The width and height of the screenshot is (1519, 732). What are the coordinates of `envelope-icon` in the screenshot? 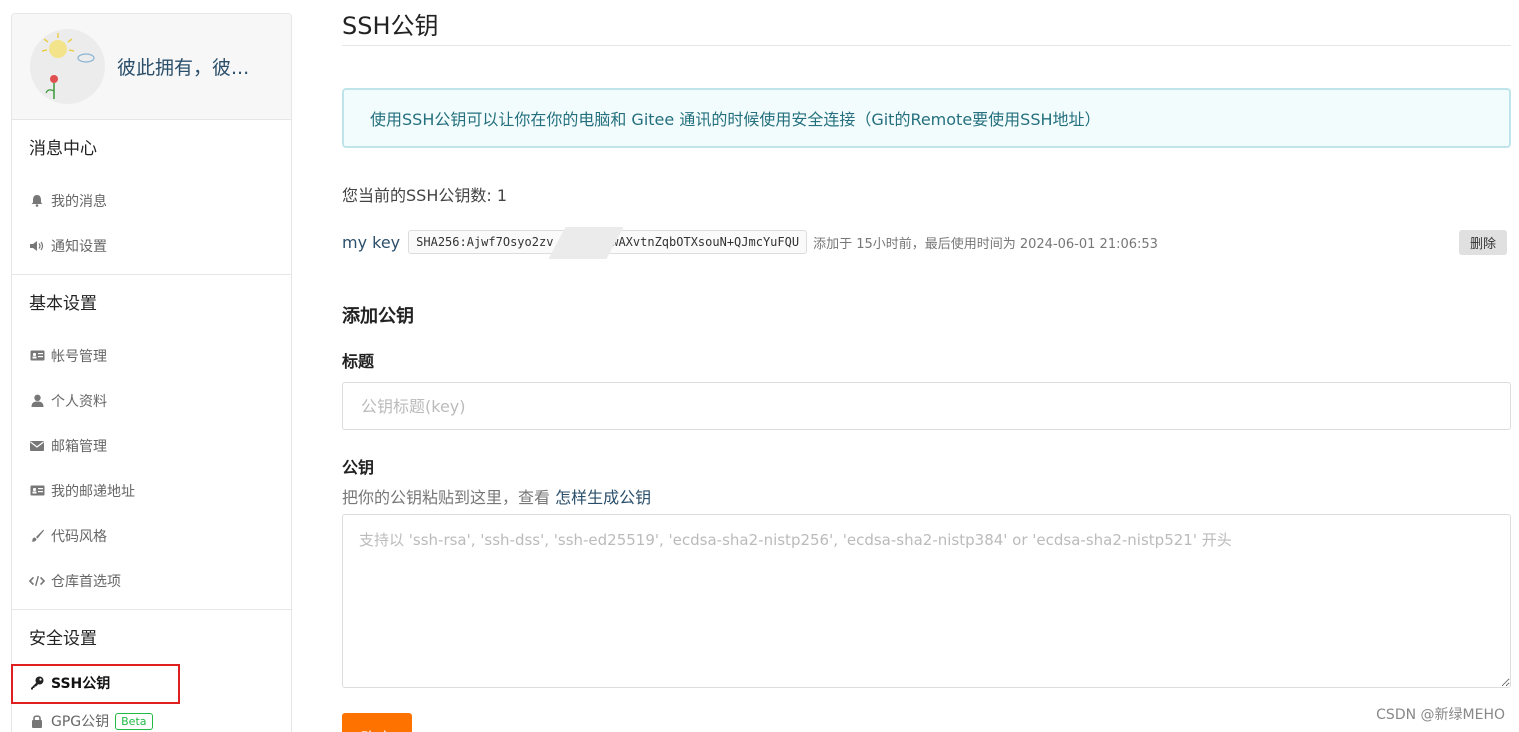 It's located at (37, 446).